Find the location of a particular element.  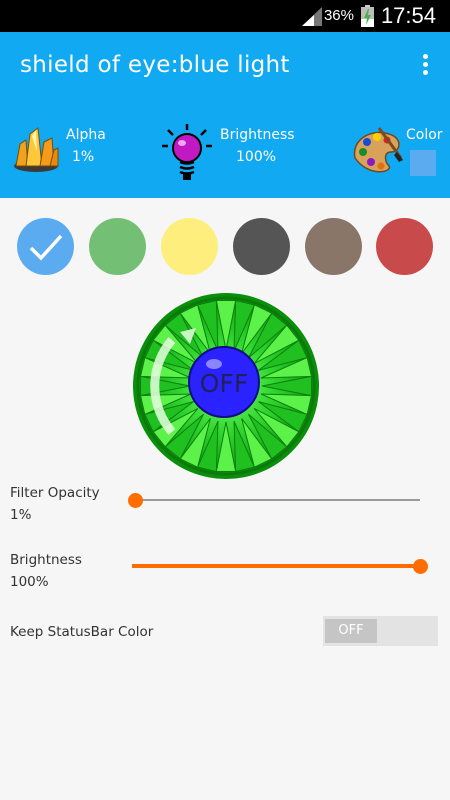

swatch-red is located at coordinates (404, 246).